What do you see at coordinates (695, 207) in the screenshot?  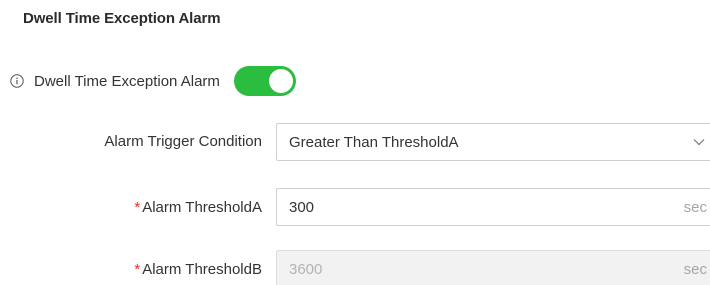 I see `threshold-a-unit: sec` at bounding box center [695, 207].